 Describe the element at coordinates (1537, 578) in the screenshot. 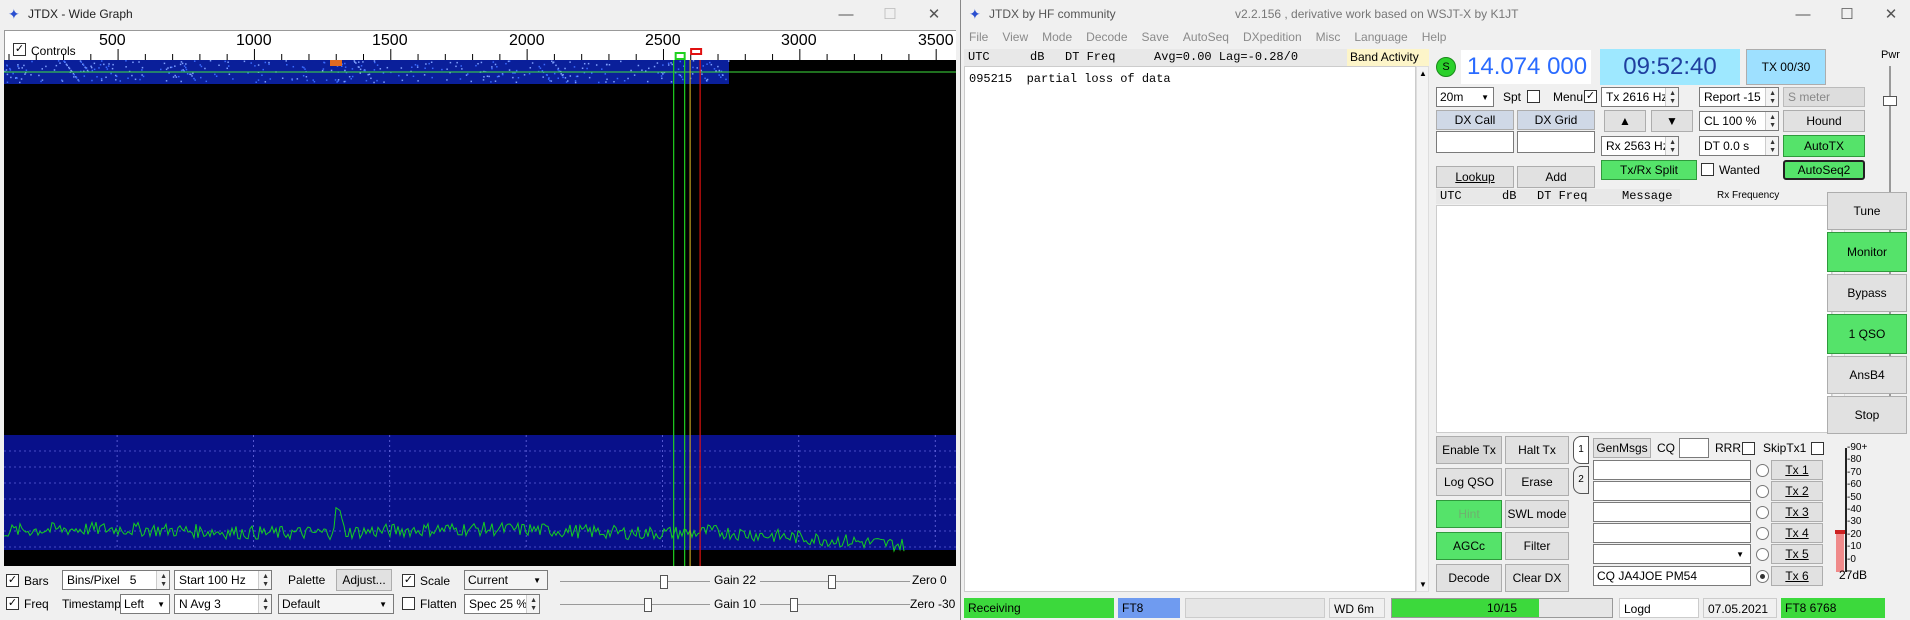

I see `clear-dx-button: Clear DX` at that location.